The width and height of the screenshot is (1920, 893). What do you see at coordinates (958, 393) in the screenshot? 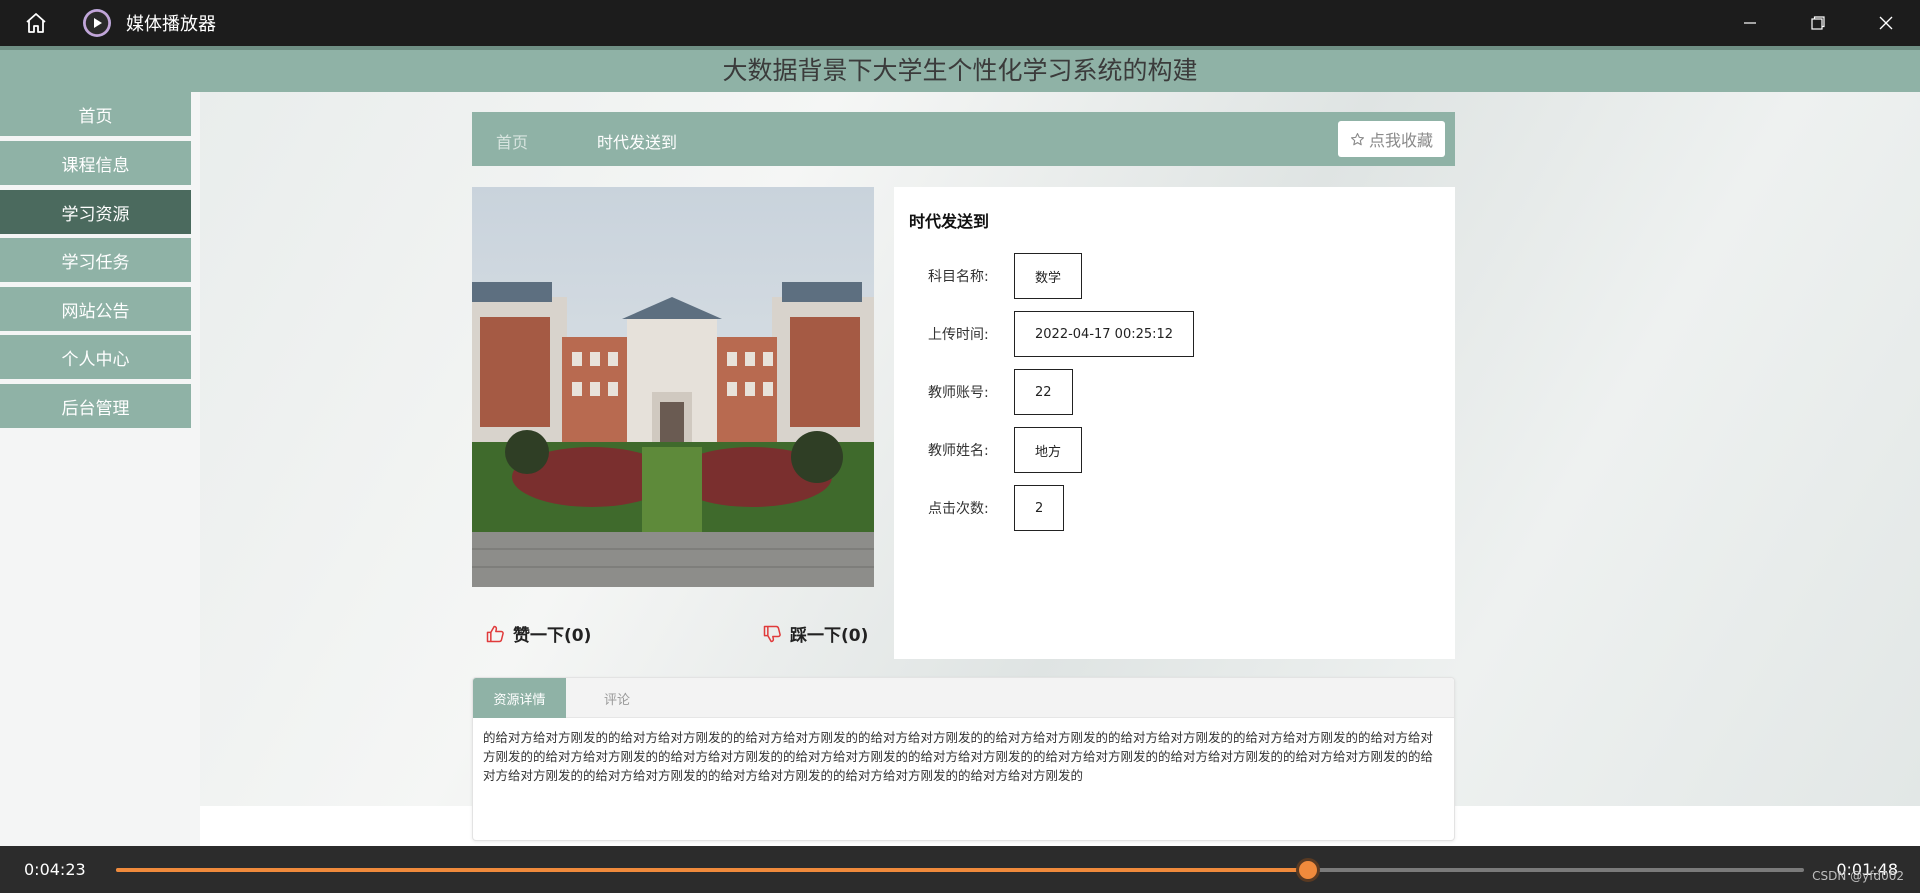
I see `teacher-account-label: 教师账号:` at bounding box center [958, 393].